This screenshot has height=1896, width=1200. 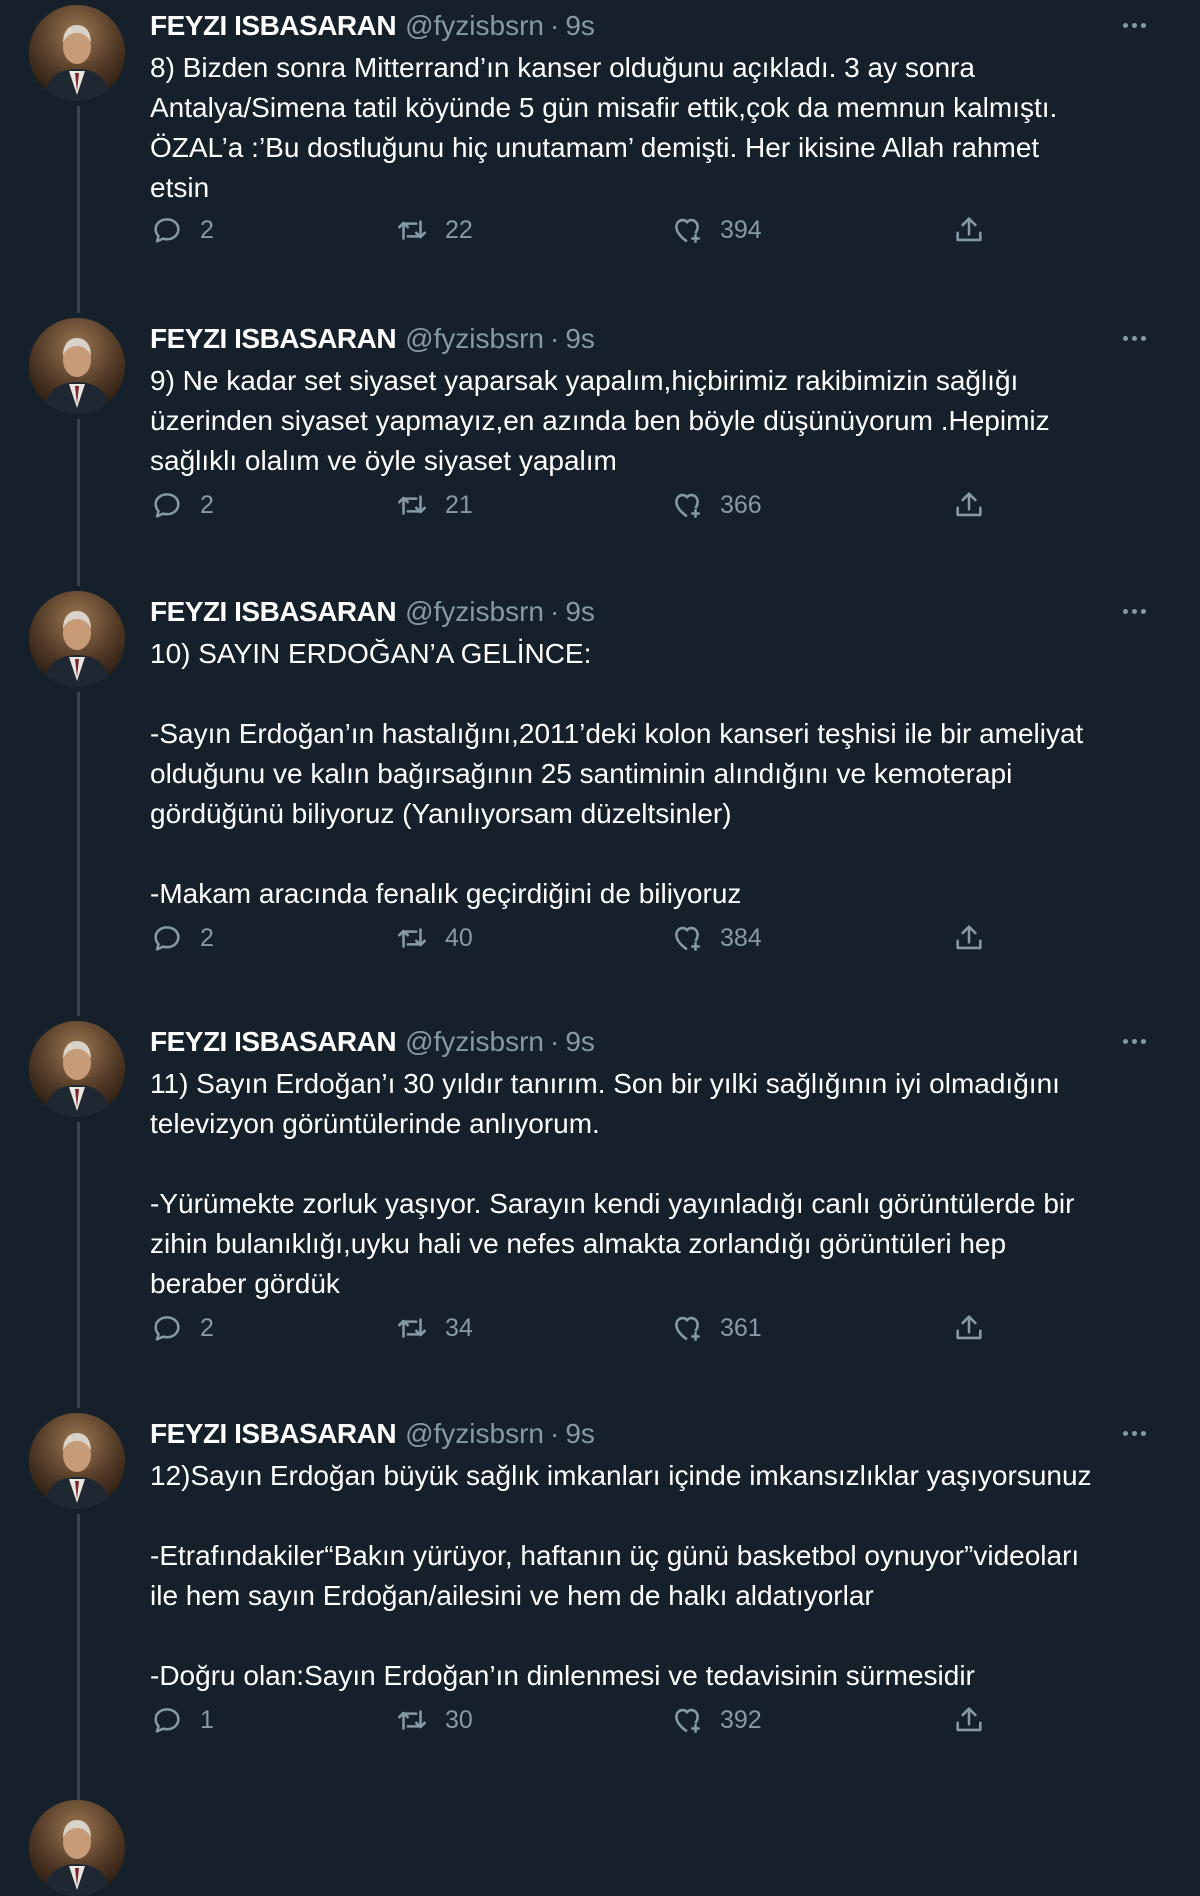 I want to click on reply-button: 1, so click(x=182, y=1720).